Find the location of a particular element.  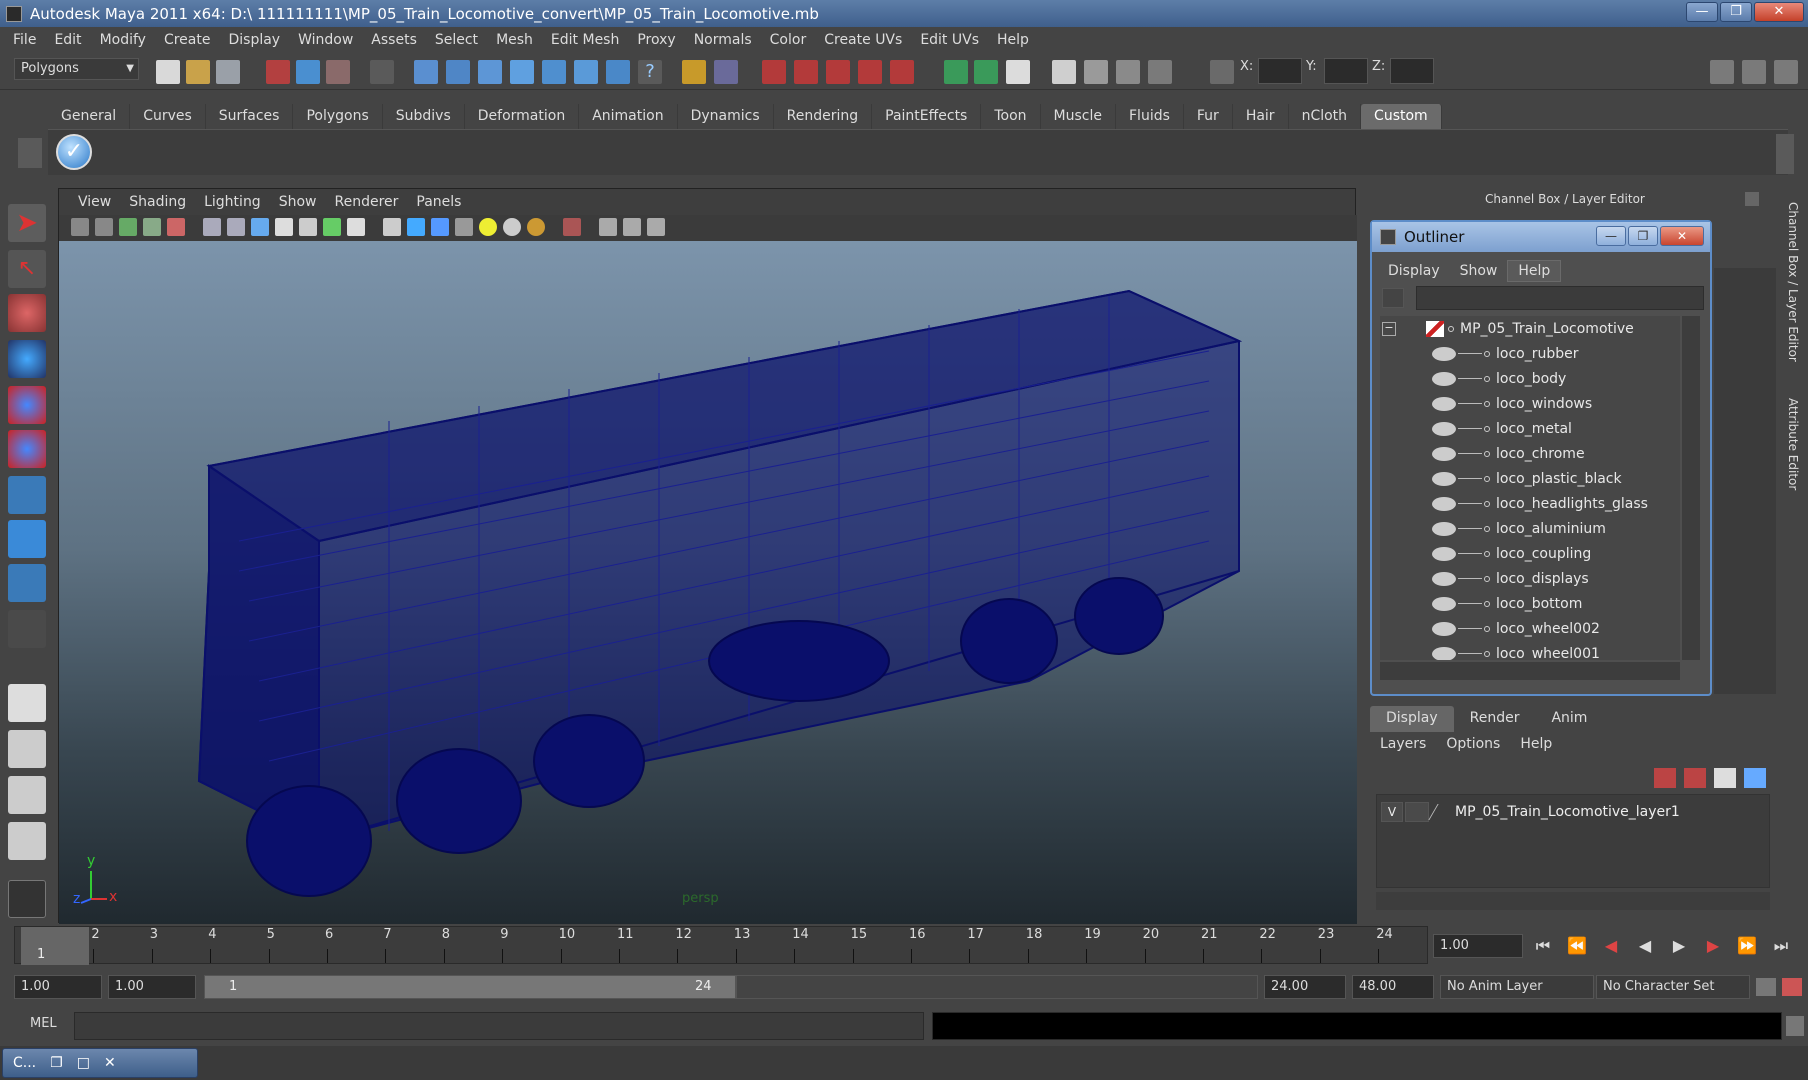

layer-menu-help: Help is located at coordinates (1536, 747).